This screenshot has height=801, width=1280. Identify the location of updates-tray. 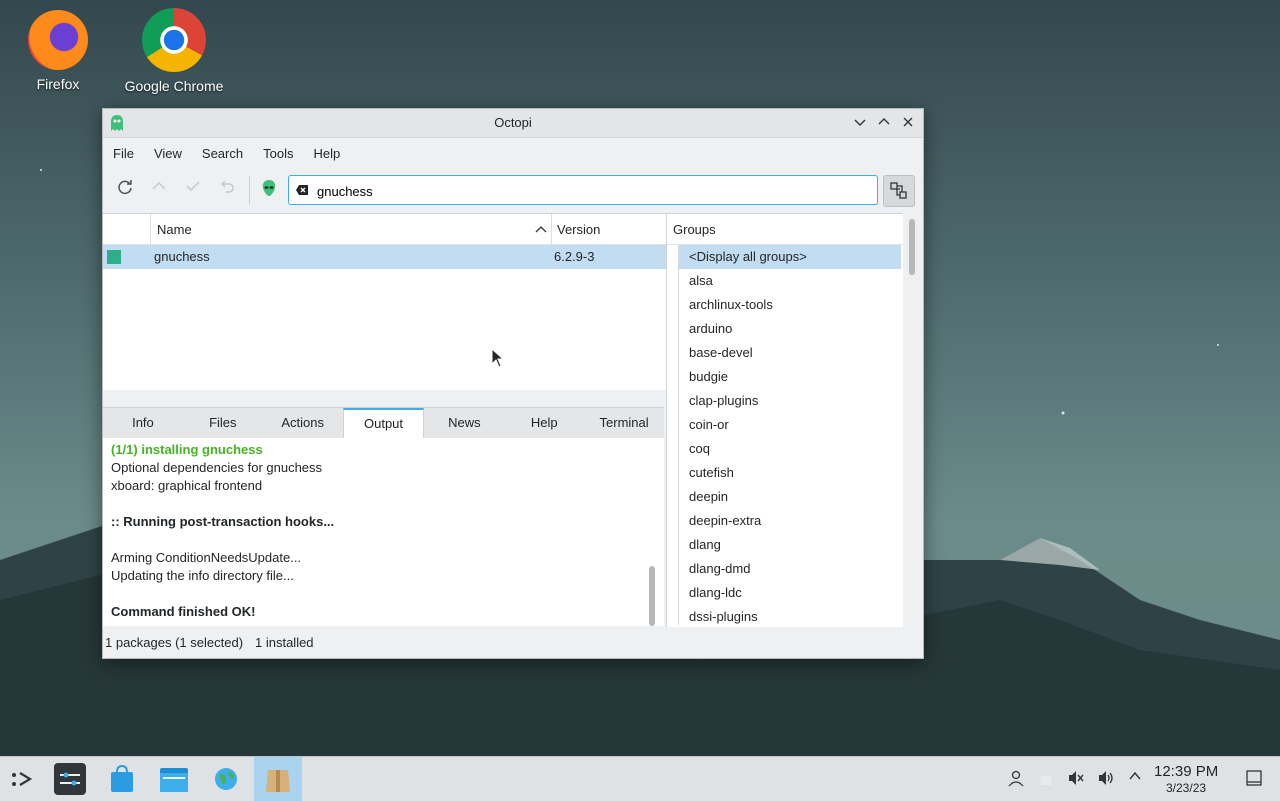
(1046, 779).